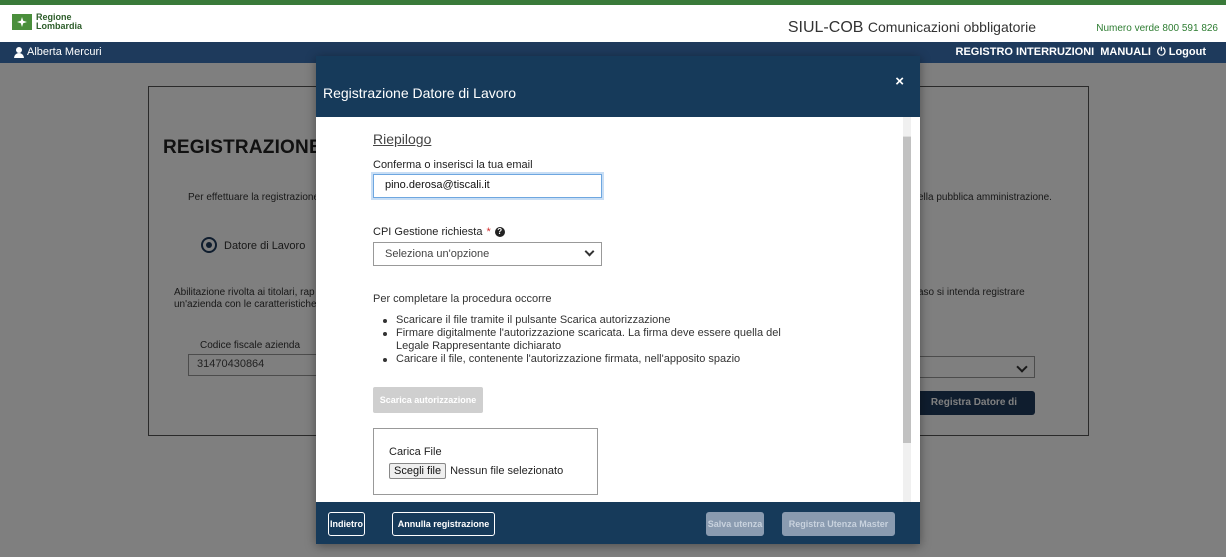  I want to click on choose-file-button: Scegli file, so click(418, 471).